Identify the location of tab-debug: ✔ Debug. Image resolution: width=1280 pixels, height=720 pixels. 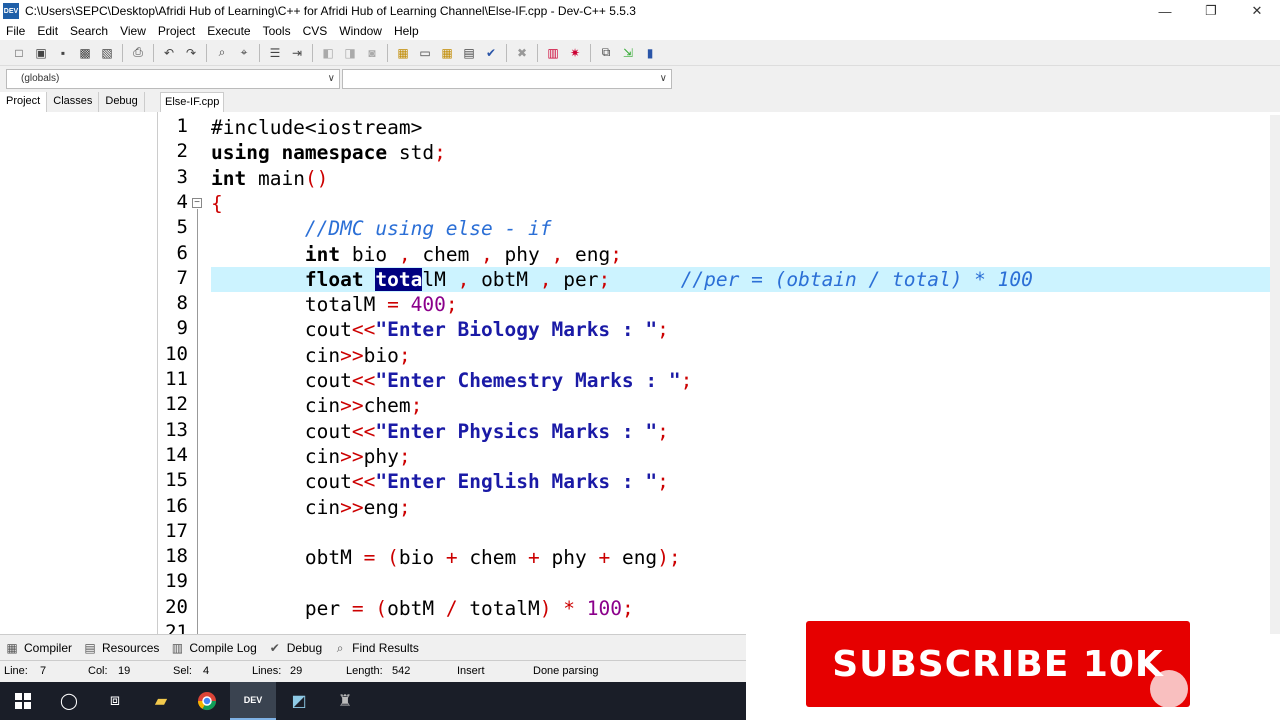
(294, 648).